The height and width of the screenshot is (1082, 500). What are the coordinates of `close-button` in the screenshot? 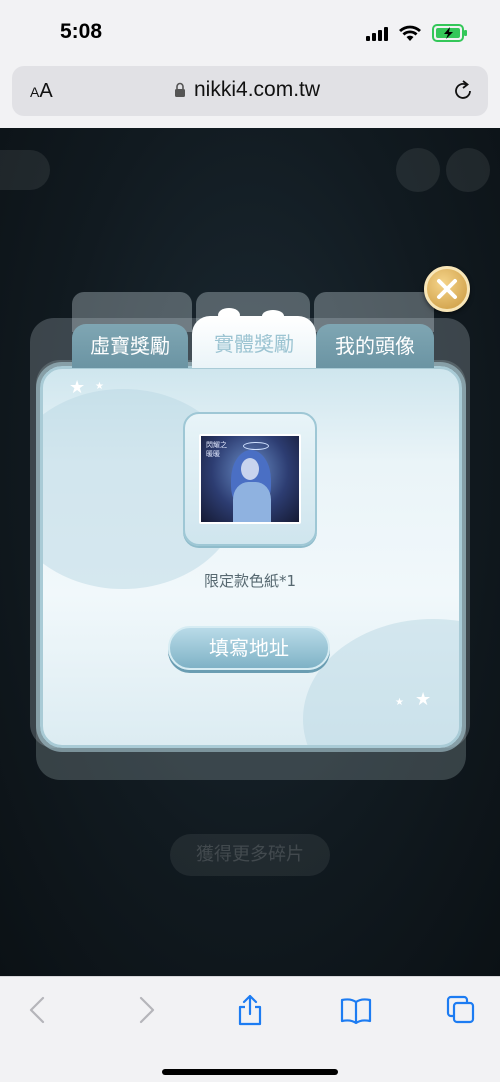 It's located at (447, 289).